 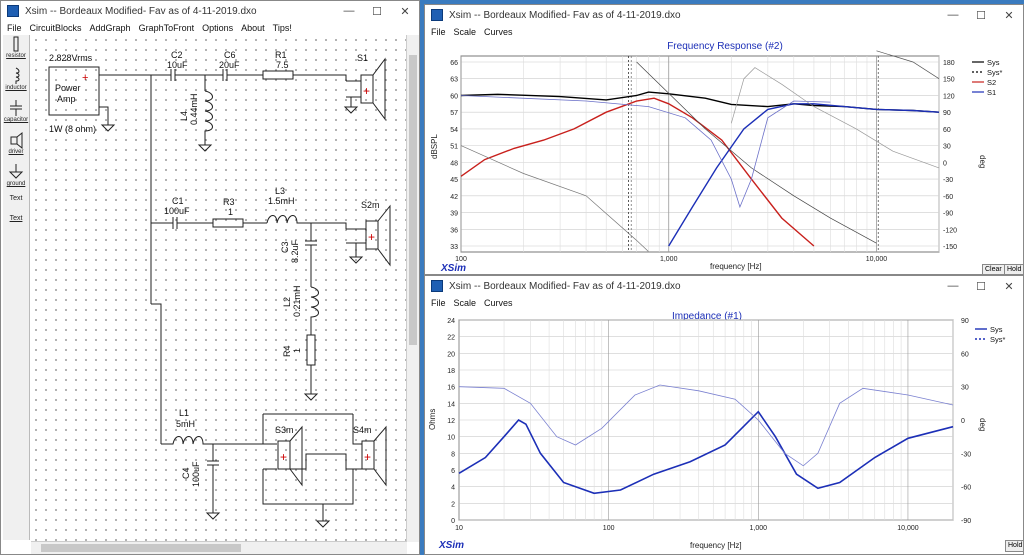 I want to click on x-tick-label: 10,000, so click(x=908, y=528).